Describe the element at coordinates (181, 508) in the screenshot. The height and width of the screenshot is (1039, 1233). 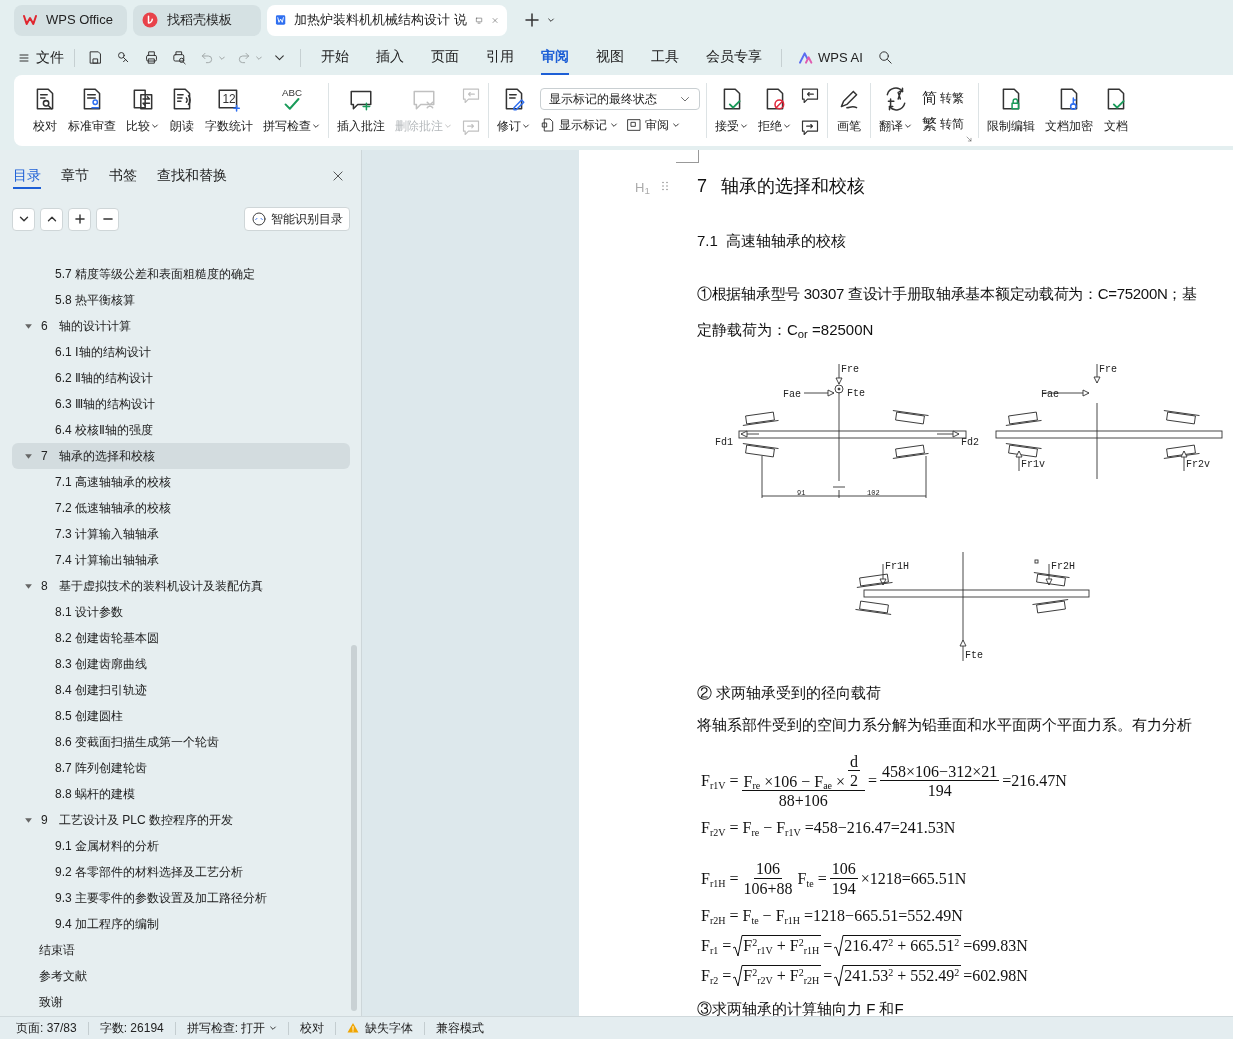
I see `toc-item: 7.2 低速轴轴承的校核` at that location.